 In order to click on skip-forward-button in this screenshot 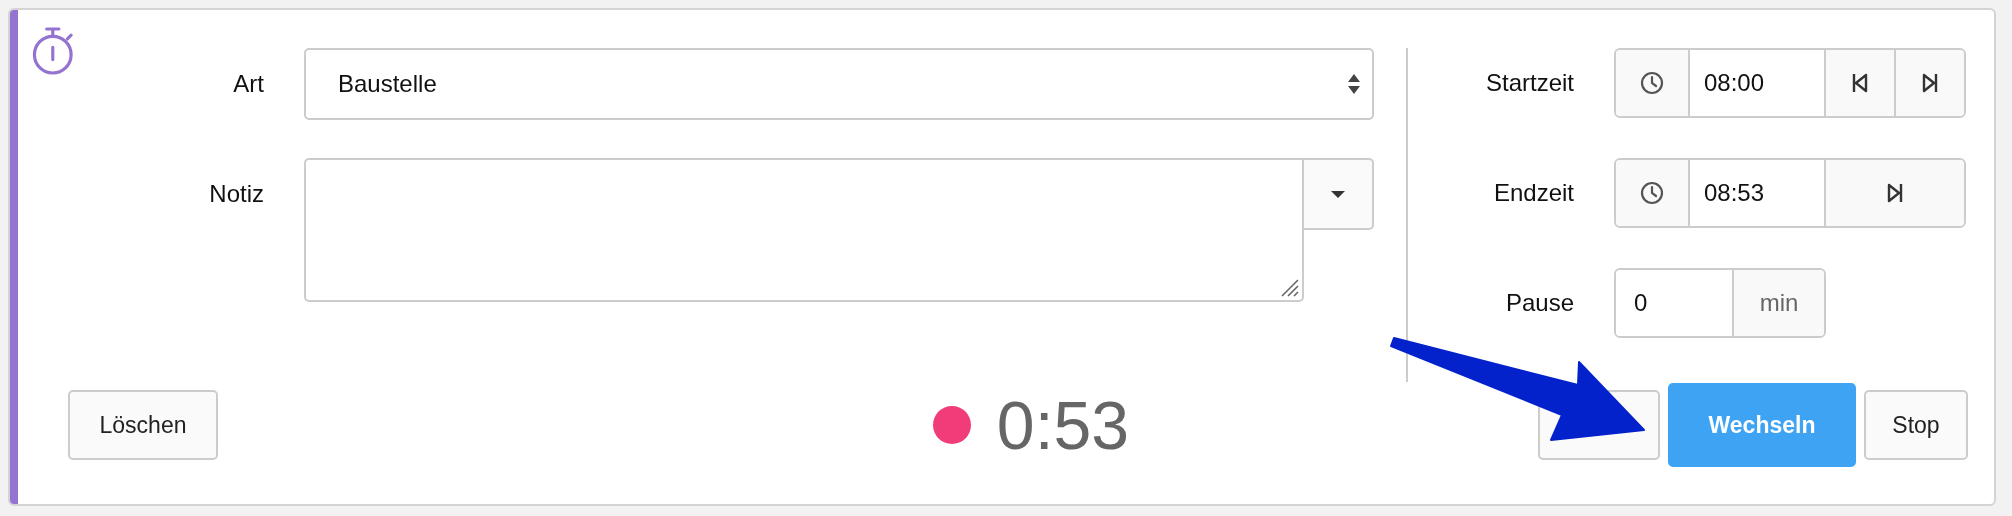, I will do `click(1929, 83)`.